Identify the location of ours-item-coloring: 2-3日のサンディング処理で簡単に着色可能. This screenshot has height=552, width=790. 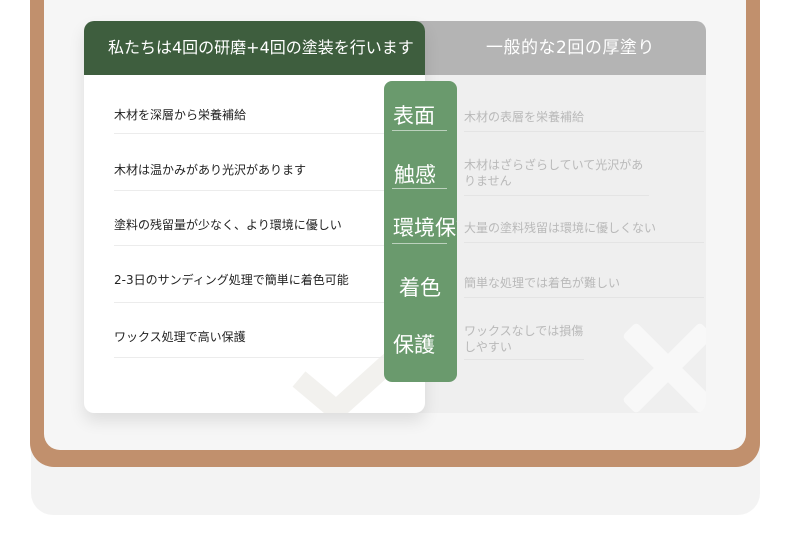
(264, 287).